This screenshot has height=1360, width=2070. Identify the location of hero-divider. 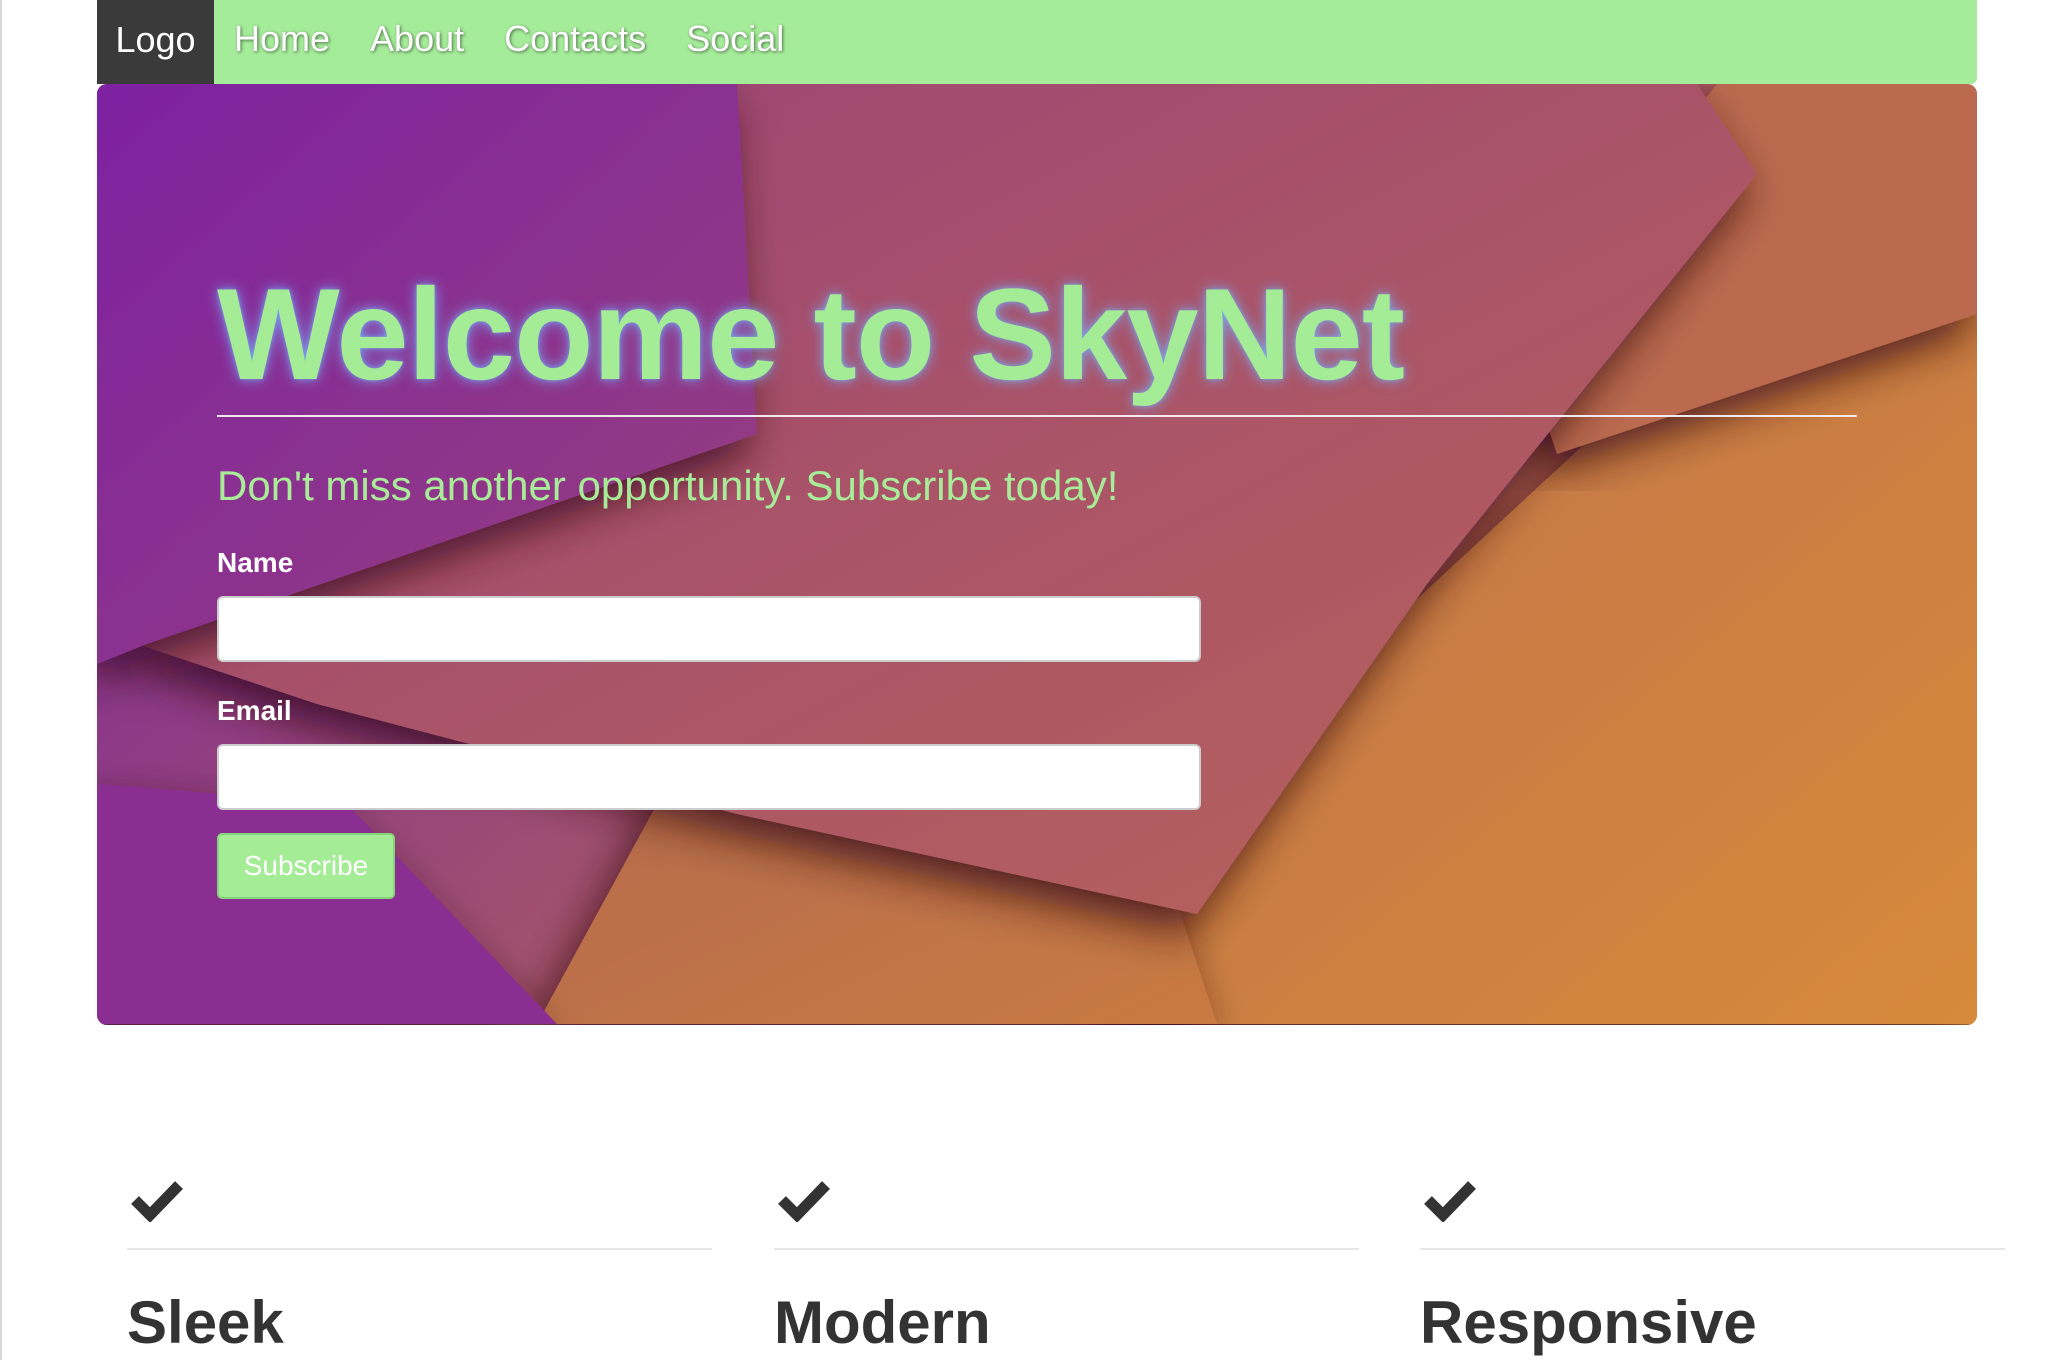
(1037, 416).